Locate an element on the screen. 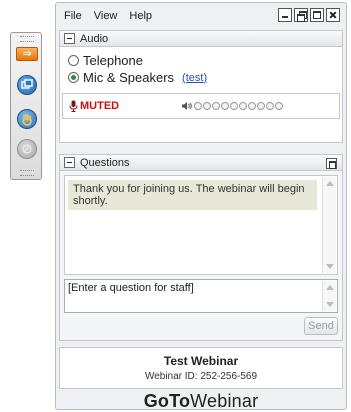 This screenshot has width=351, height=412. scroll-down-icon is located at coordinates (330, 266).